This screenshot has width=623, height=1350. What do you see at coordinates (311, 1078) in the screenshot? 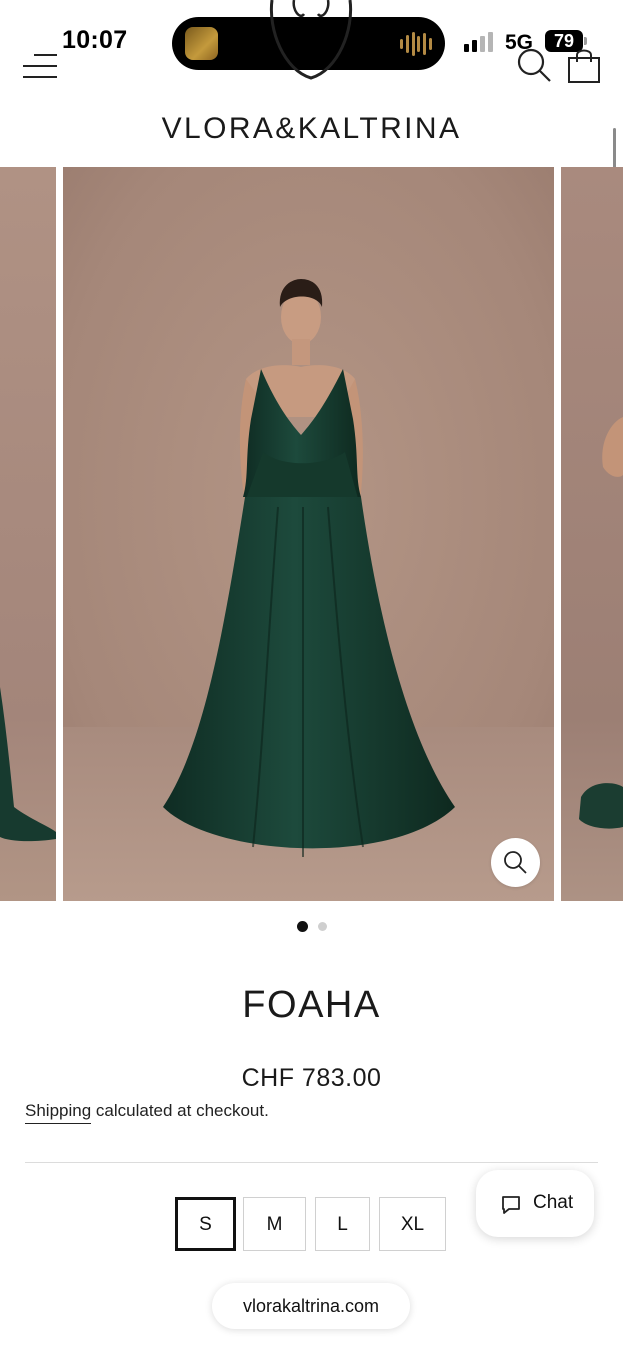
I see `product-price: CHF 783.00` at bounding box center [311, 1078].